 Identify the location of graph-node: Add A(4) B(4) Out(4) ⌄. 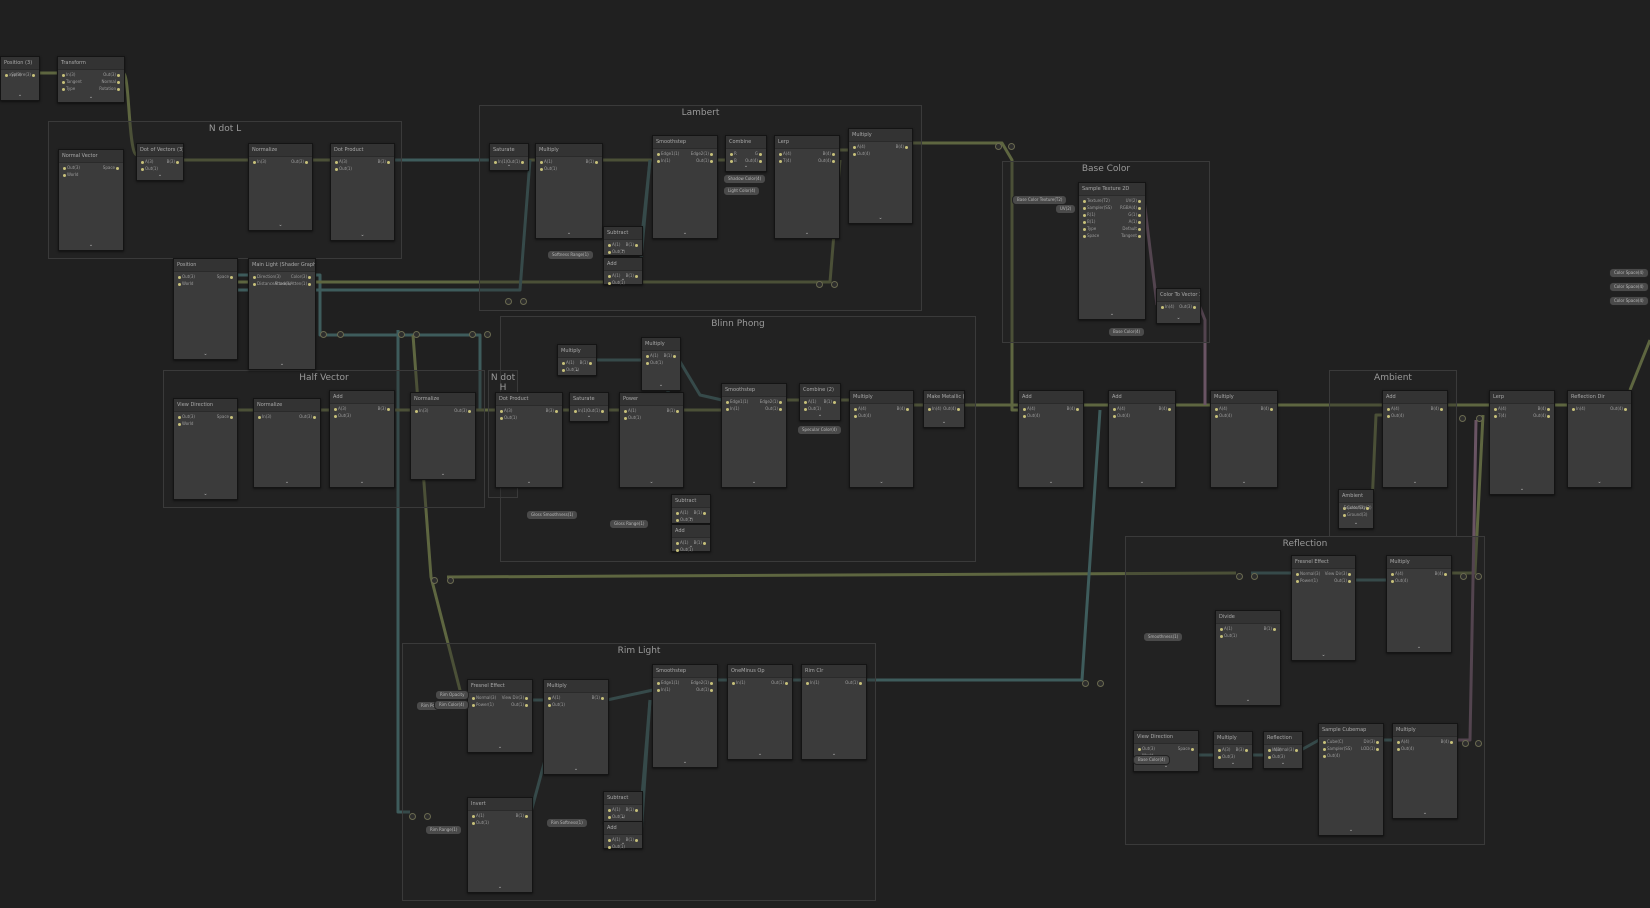
(1415, 439).